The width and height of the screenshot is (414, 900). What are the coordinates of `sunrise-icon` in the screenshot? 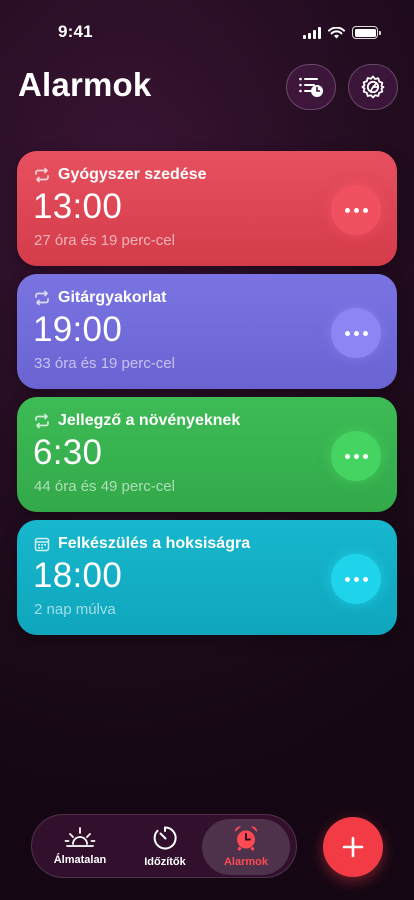 It's located at (80, 837).